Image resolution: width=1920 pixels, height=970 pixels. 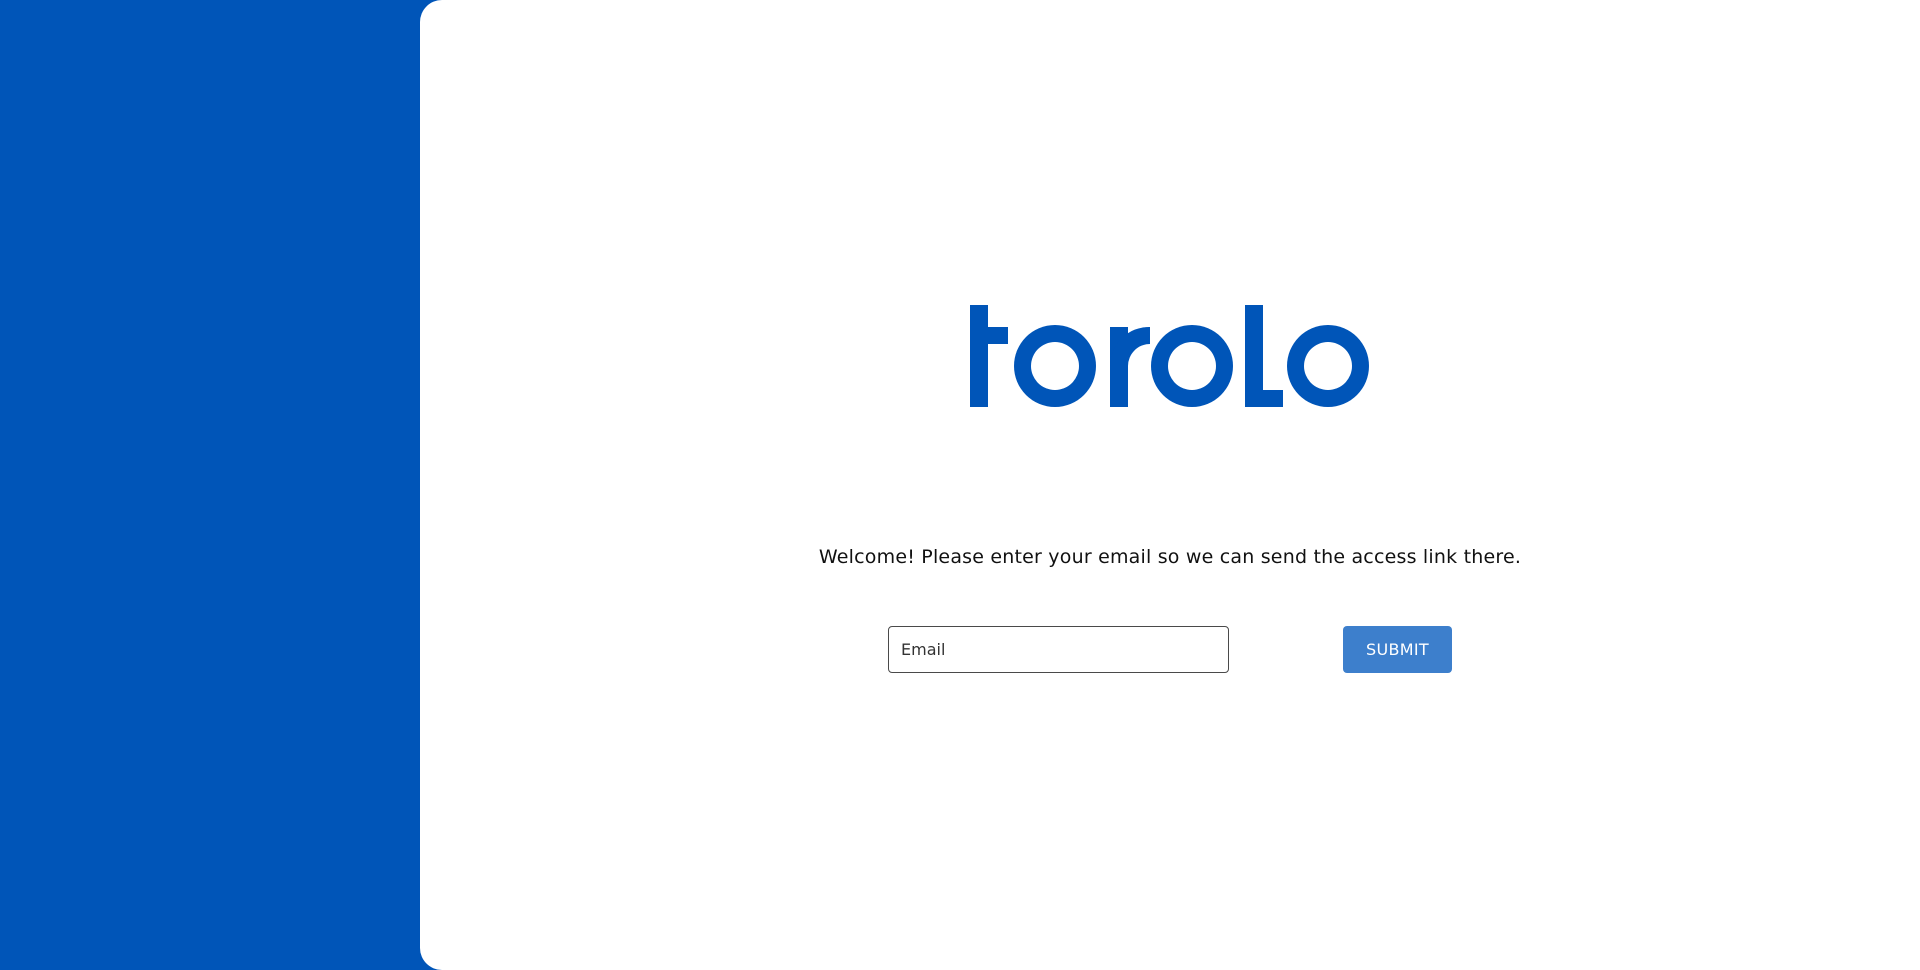 What do you see at coordinates (1170, 356) in the screenshot?
I see `toroto-logo` at bounding box center [1170, 356].